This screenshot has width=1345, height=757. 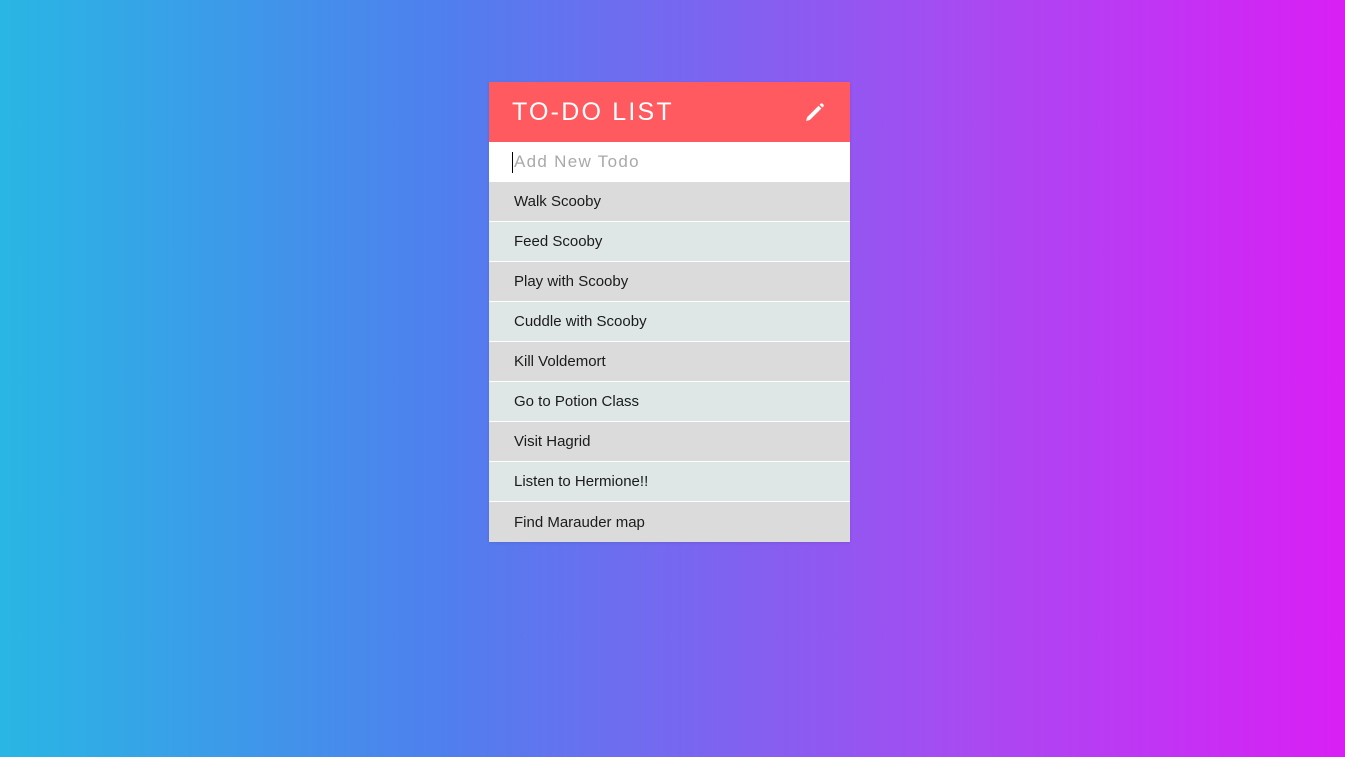 I want to click on todo-label: Play with Scooby, so click(x=571, y=281).